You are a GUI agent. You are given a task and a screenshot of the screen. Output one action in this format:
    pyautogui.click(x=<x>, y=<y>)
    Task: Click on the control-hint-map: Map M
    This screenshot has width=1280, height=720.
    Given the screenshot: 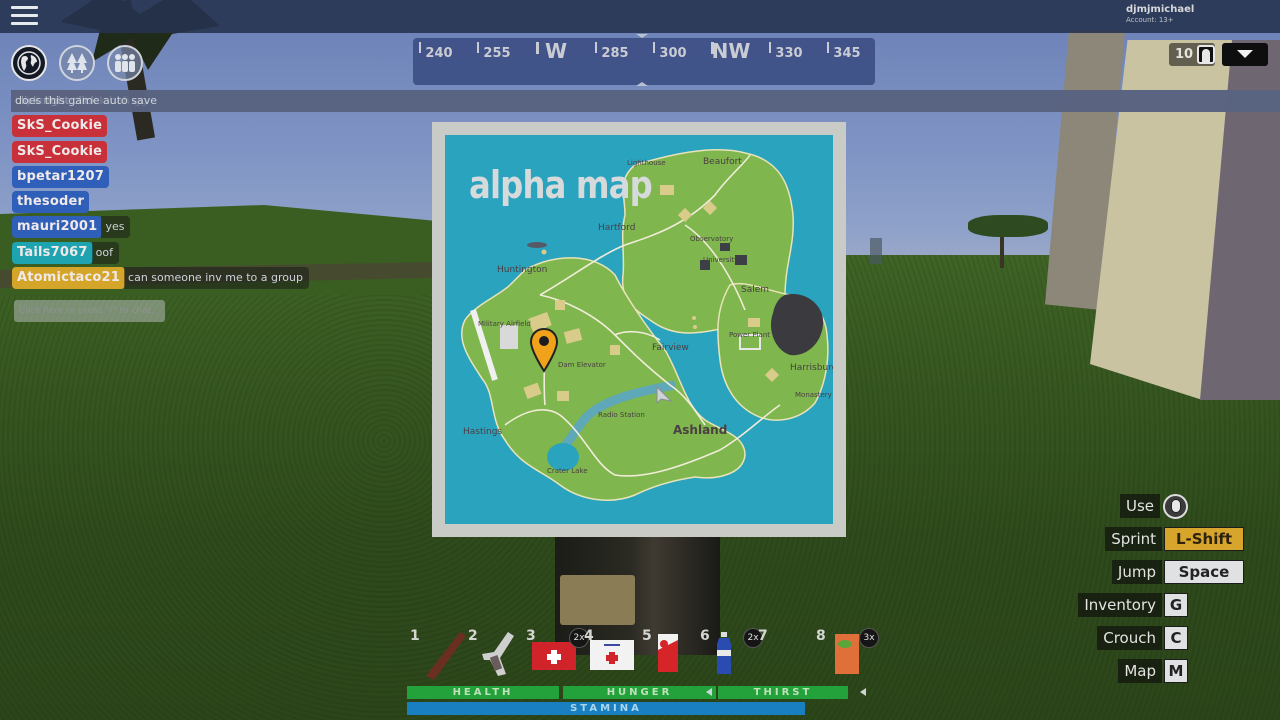 What is the action you would take?
    pyautogui.click(x=1153, y=671)
    